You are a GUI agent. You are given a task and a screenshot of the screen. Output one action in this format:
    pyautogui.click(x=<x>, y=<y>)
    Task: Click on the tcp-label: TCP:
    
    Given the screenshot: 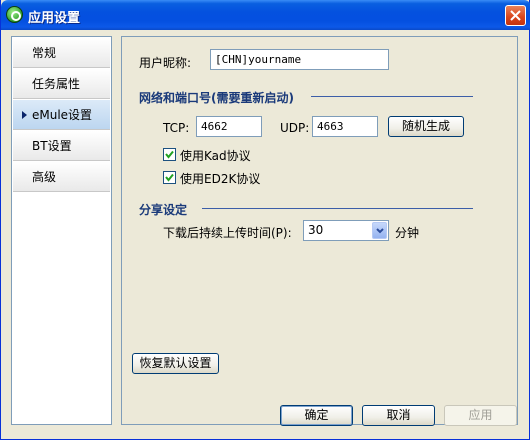 What is the action you would take?
    pyautogui.click(x=176, y=128)
    